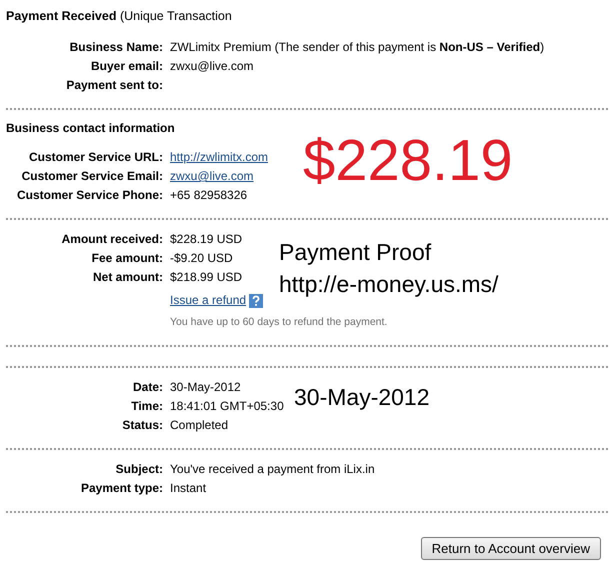 This screenshot has width=615, height=582. What do you see at coordinates (206, 277) in the screenshot?
I see `field-value: $218.99 USD` at bounding box center [206, 277].